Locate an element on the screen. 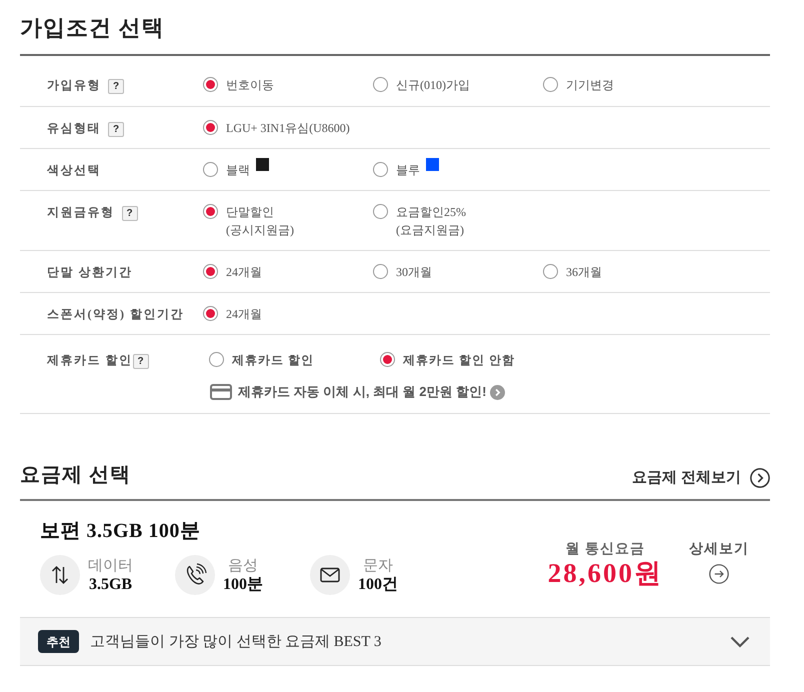 This screenshot has width=804, height=692. option-label: 제휴카드 할인 is located at coordinates (273, 360).